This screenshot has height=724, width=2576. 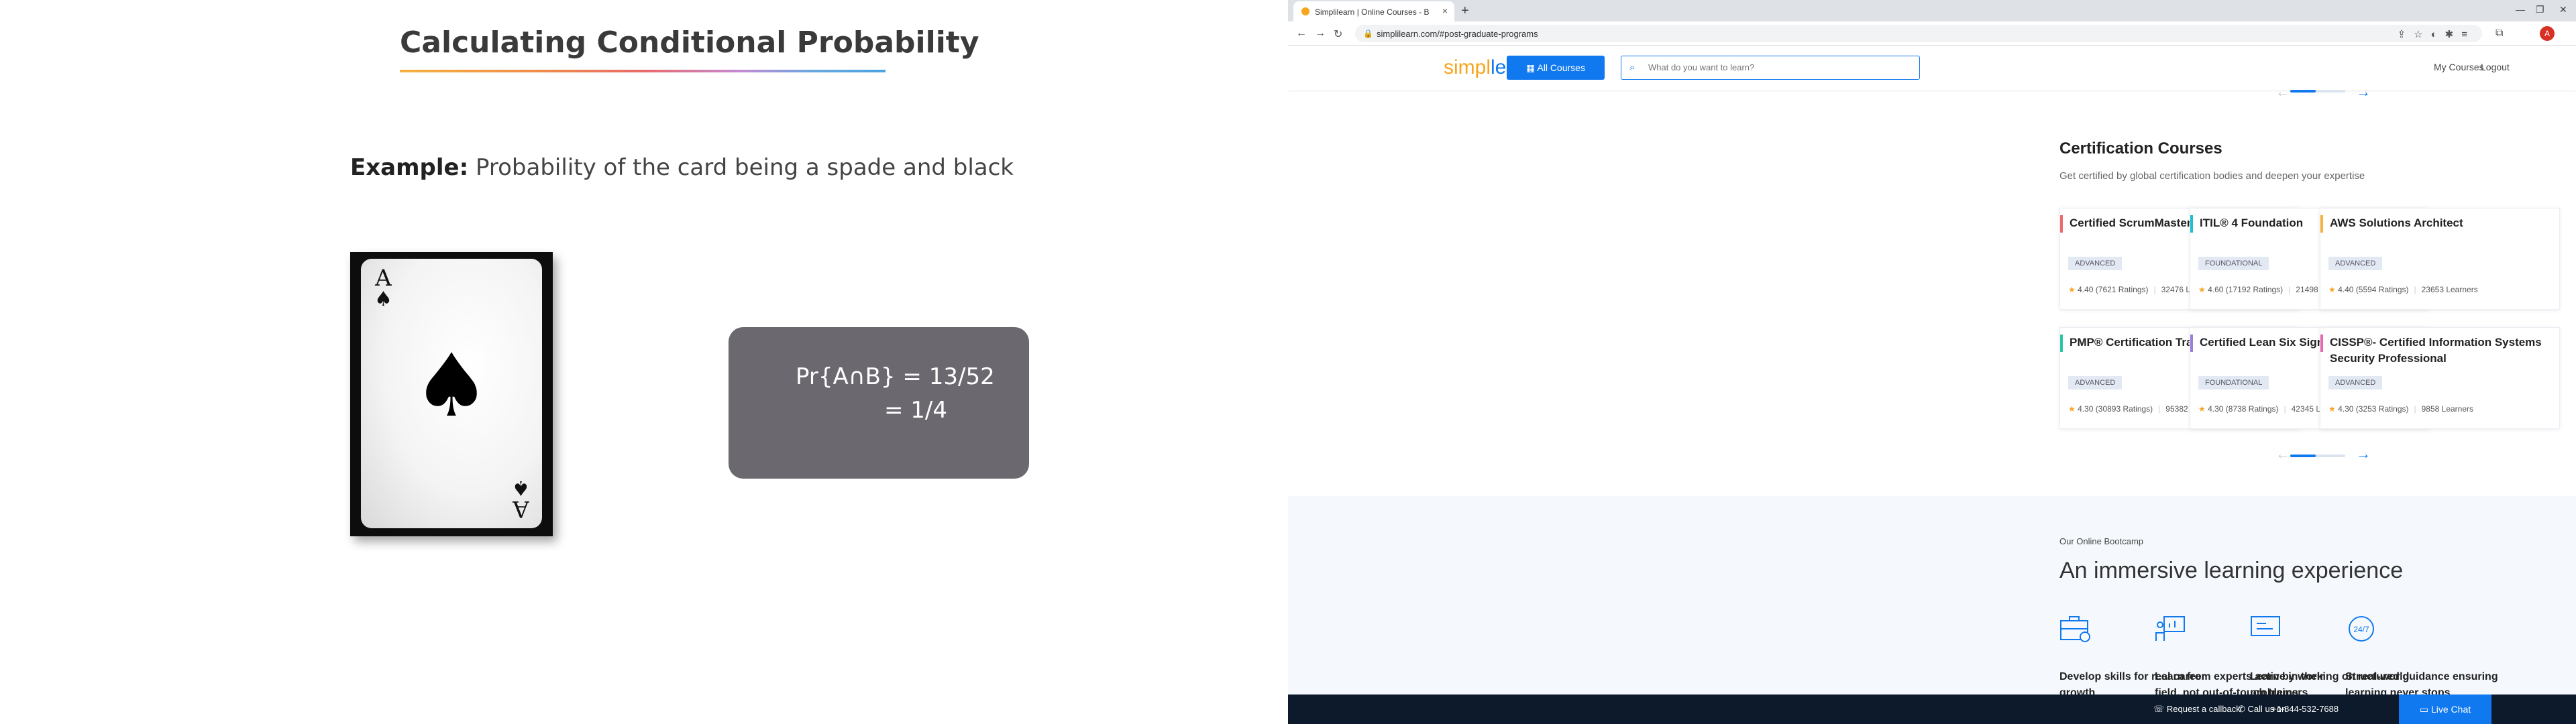 What do you see at coordinates (1457, 34) in the screenshot?
I see `url-text: simplilearn.com/#post-graduate-programs` at bounding box center [1457, 34].